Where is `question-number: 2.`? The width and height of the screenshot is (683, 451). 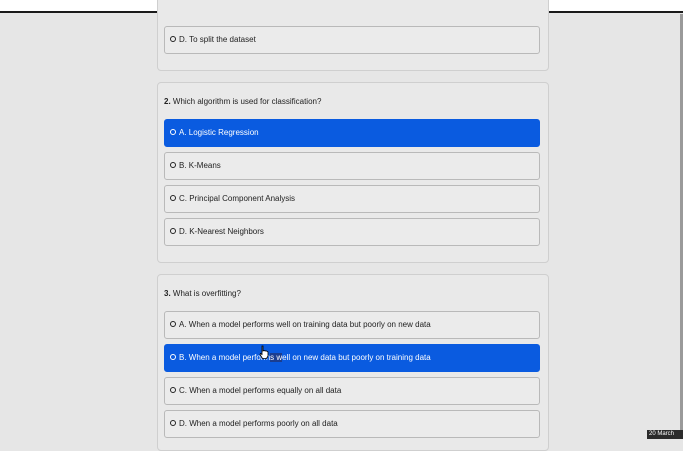 question-number: 2. is located at coordinates (167, 101).